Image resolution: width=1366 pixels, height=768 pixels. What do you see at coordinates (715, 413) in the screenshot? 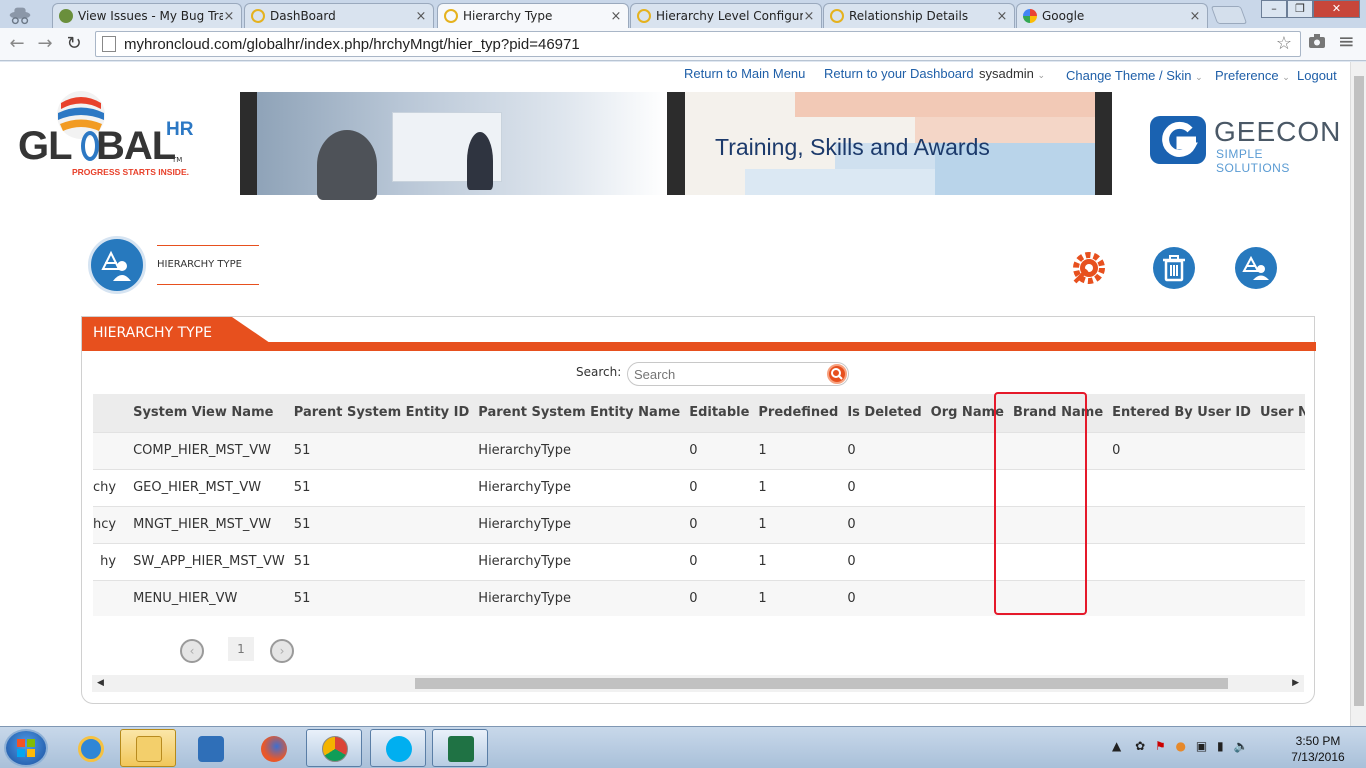
I see `col-header-editable: Editable` at bounding box center [715, 413].